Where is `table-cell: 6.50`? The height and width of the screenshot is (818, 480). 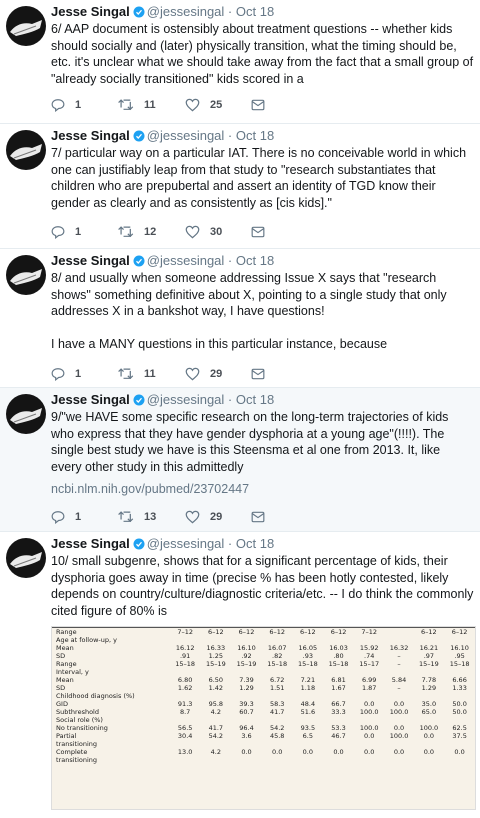
table-cell: 6.50 is located at coordinates (216, 680).